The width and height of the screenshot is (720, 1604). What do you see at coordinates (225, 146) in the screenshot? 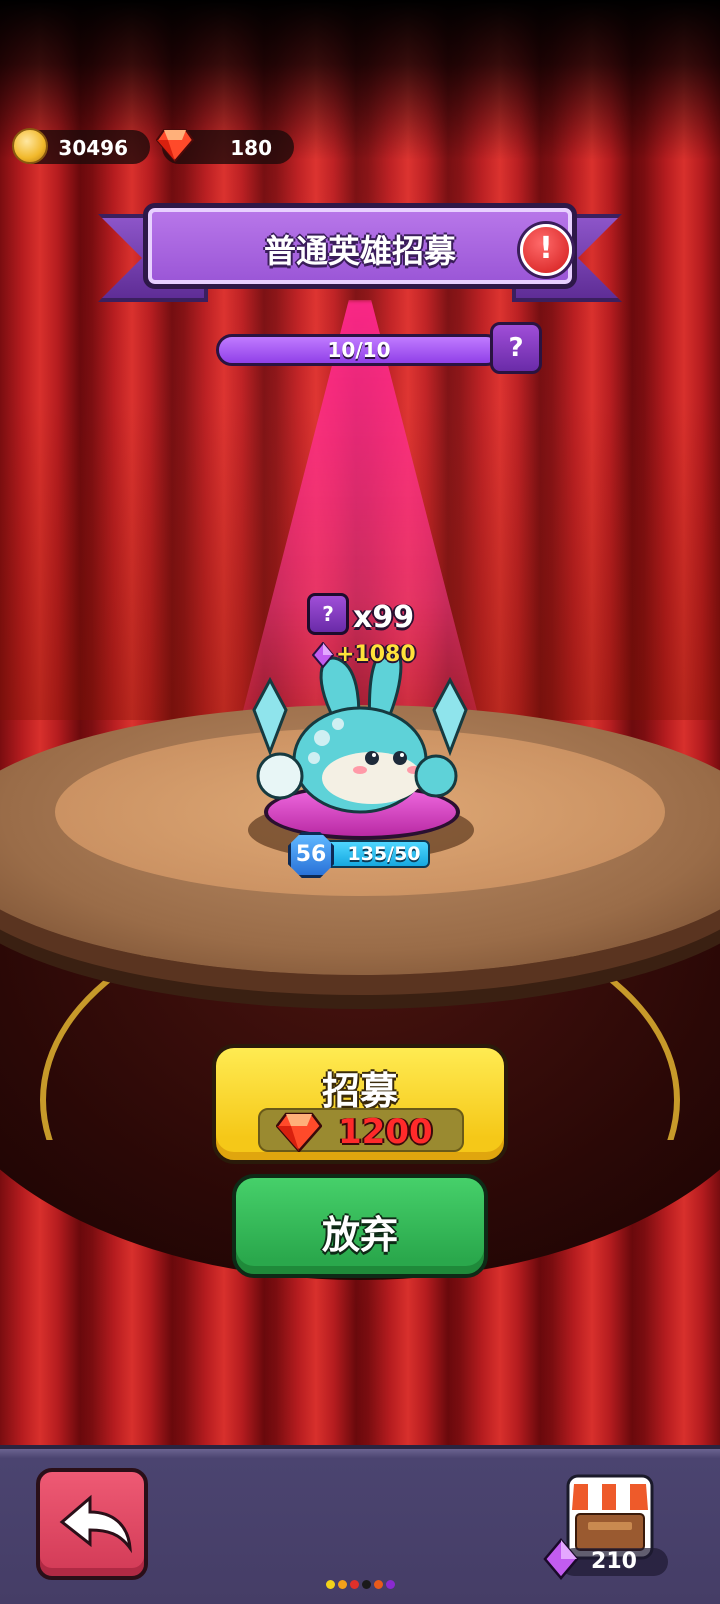
I see `gem-counter: 180` at bounding box center [225, 146].